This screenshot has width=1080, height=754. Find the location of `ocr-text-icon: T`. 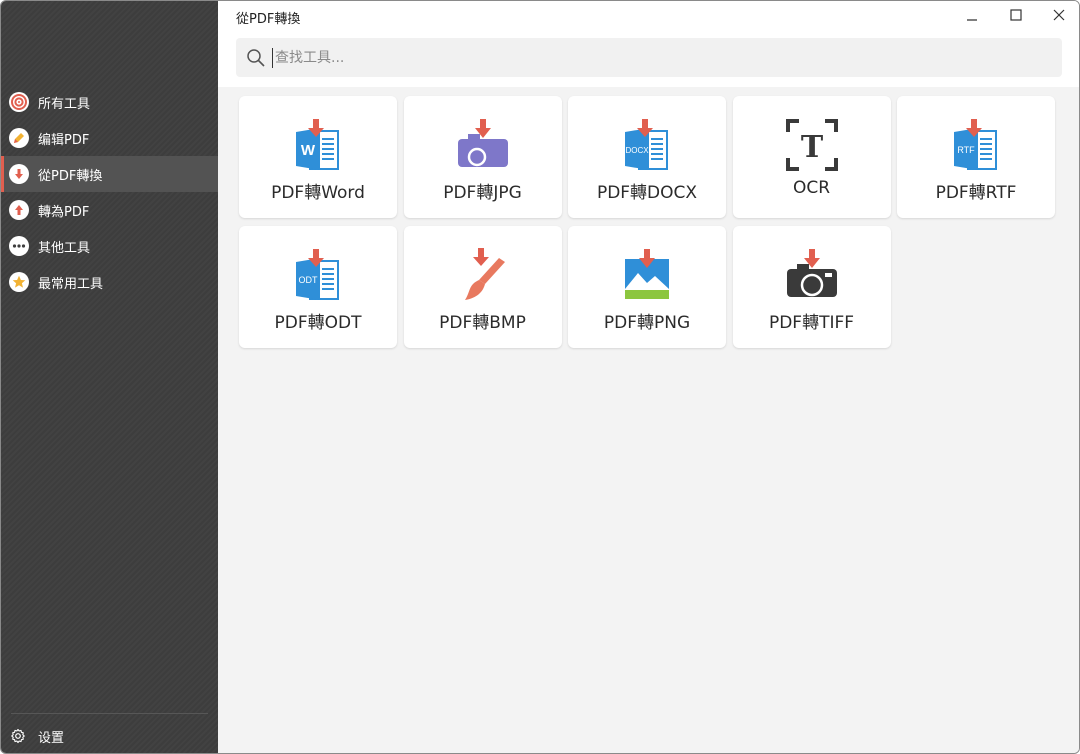

ocr-text-icon: T is located at coordinates (812, 145).